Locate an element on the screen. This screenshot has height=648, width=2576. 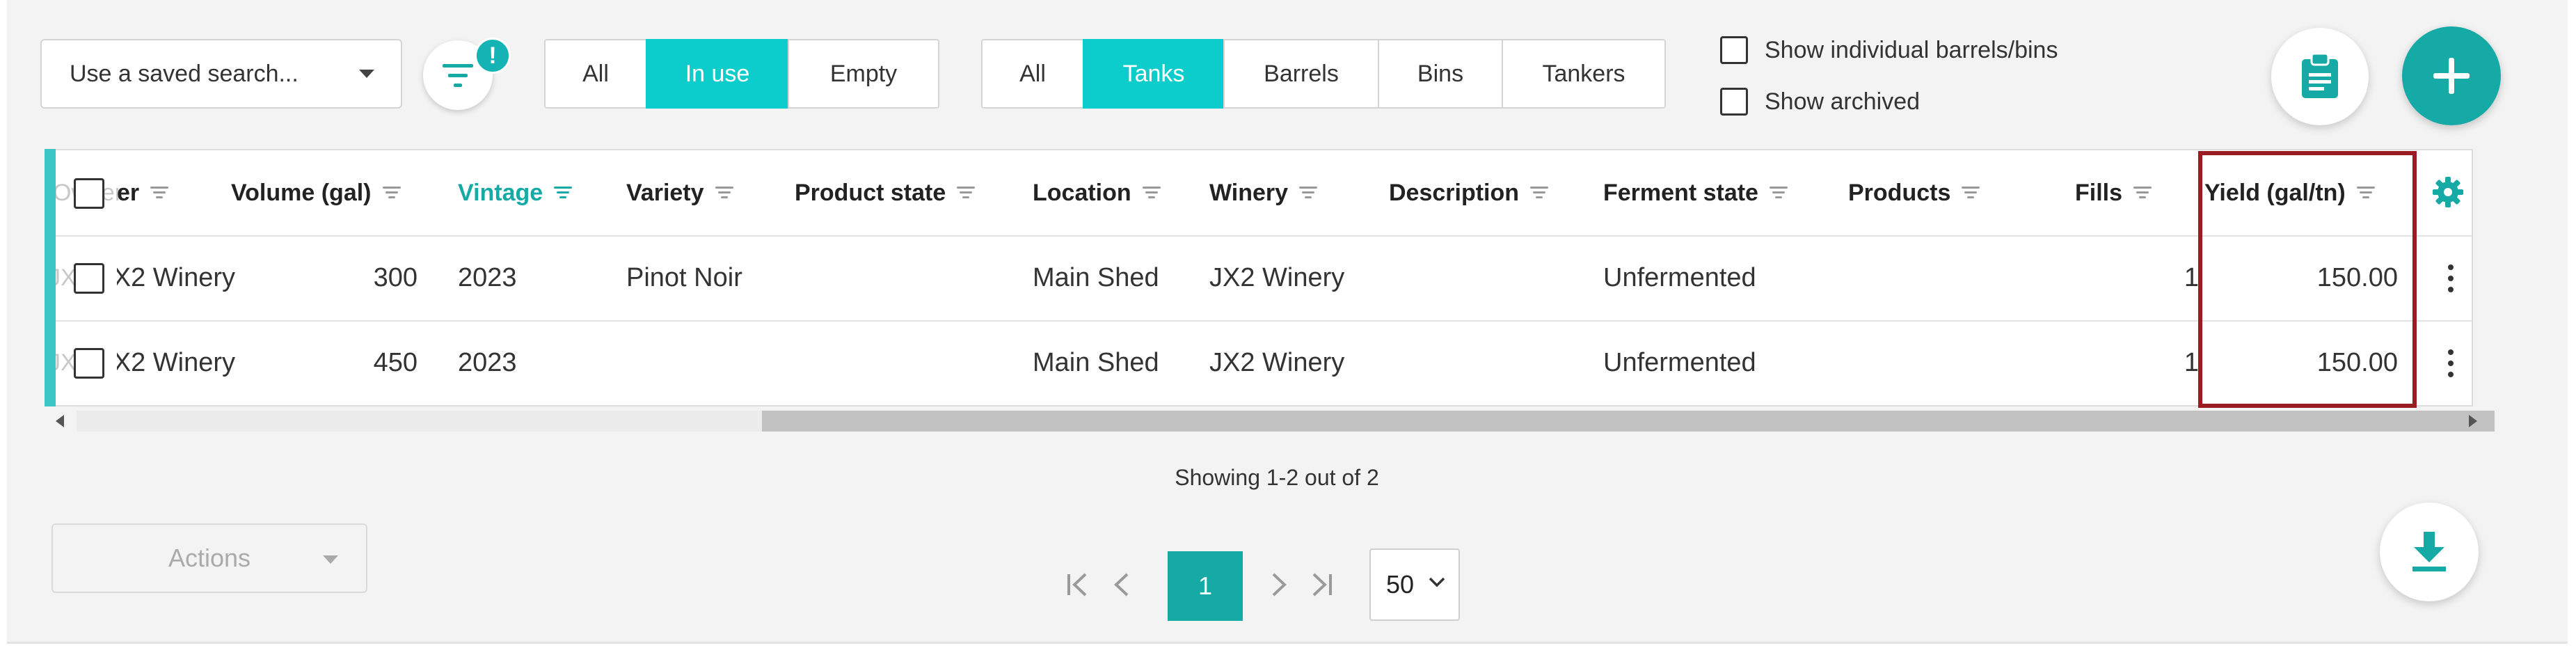
scroll-left-icon is located at coordinates (60, 421).